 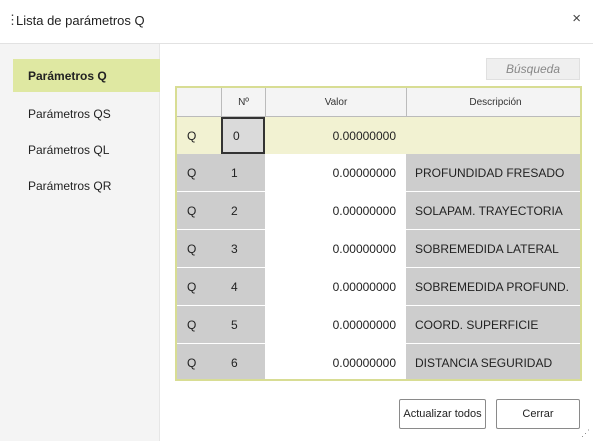 I want to click on sidebar-item-parametros-ql: Parámetros QL, so click(x=86, y=149).